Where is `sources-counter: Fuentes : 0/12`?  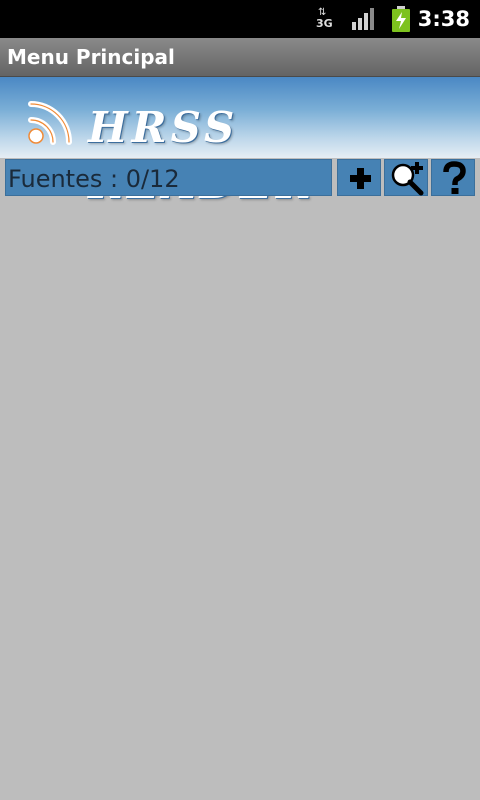
sources-counter: Fuentes : 0/12 is located at coordinates (168, 177).